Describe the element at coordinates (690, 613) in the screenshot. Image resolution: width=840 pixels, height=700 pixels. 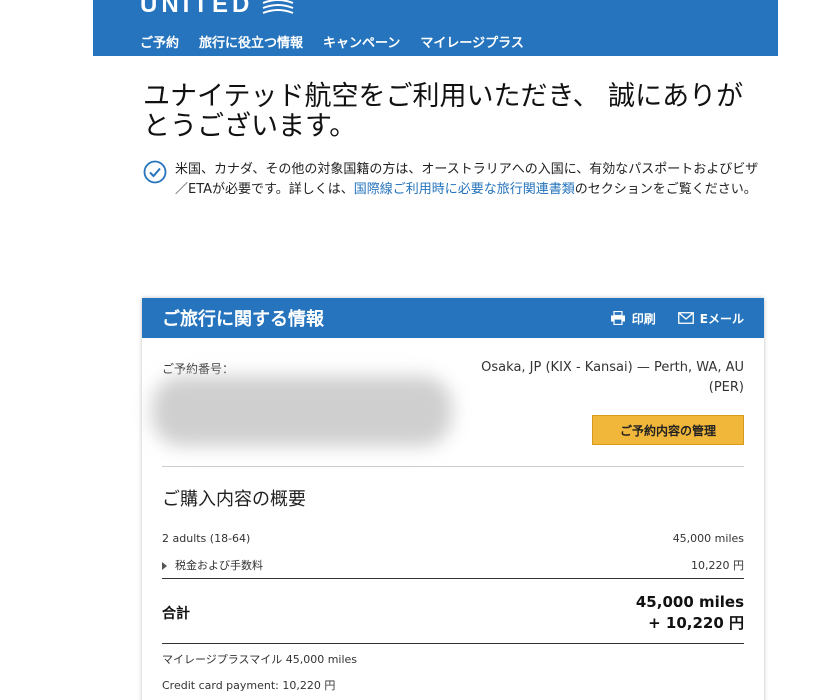
I see `total-values: 45,000 miles + 10,220 円` at that location.